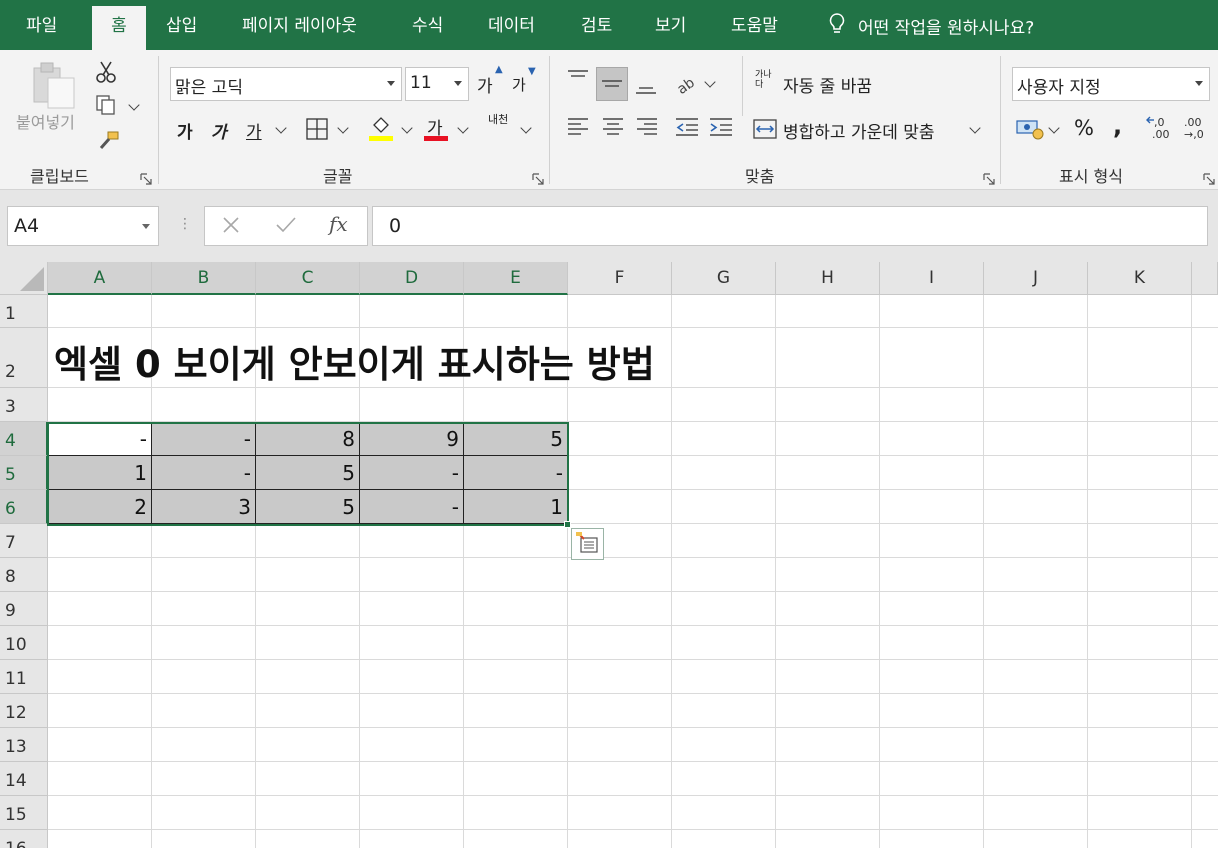 The image size is (1218, 848). I want to click on fill-handle, so click(567, 524).